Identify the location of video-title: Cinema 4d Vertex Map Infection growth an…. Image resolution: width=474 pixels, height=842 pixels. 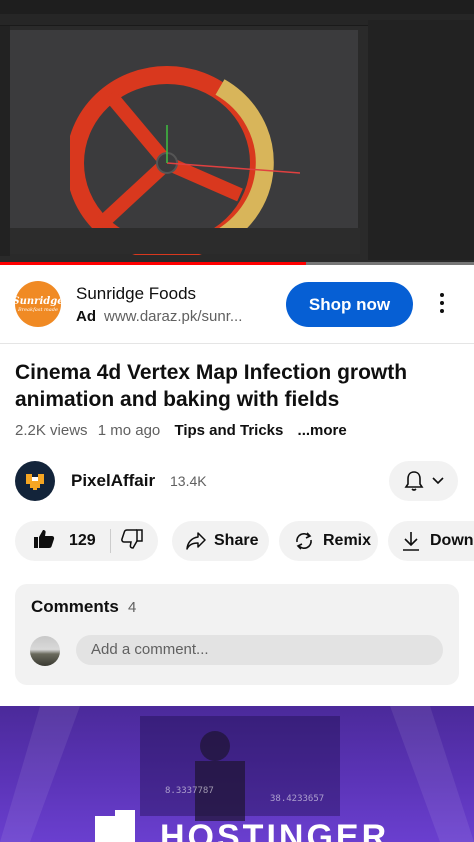
(237, 386).